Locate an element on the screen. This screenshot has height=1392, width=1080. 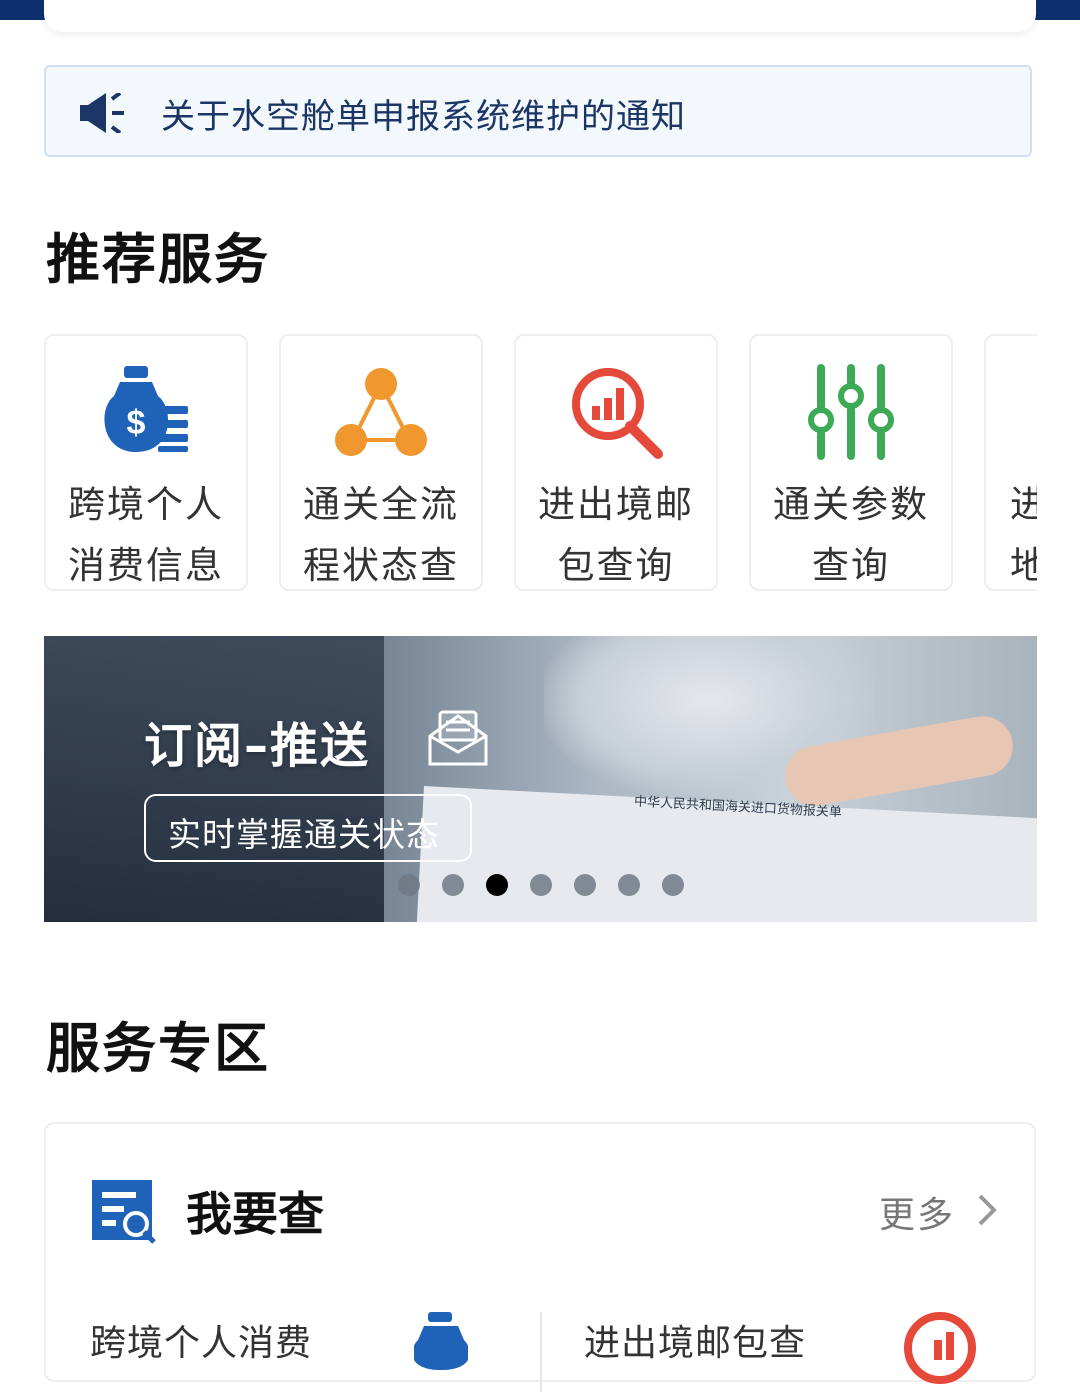
query-item-postal: 进出境邮包查 is located at coordinates (695, 1340).